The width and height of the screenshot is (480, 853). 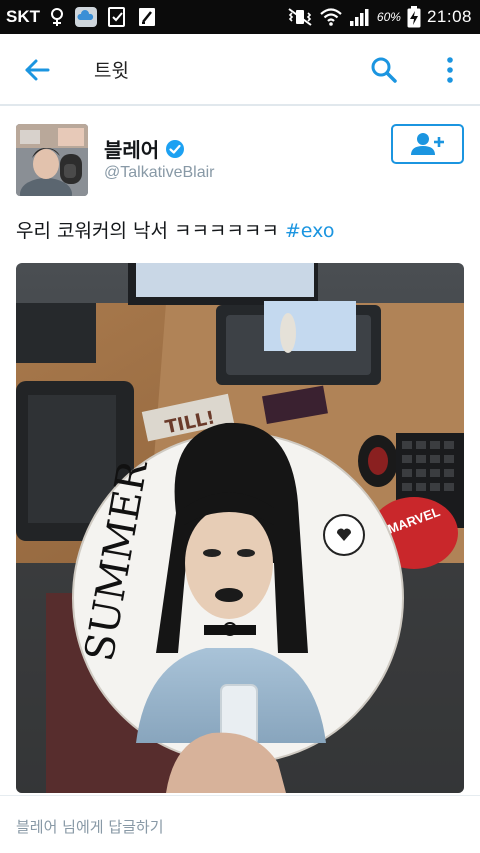 I want to click on cloud-app-icon, so click(x=86, y=17).